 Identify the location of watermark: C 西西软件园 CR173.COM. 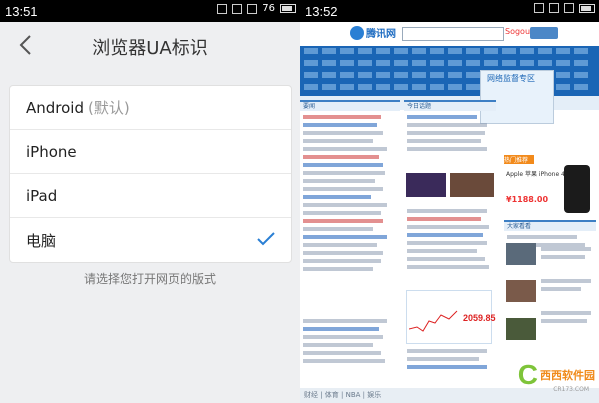
(556, 376).